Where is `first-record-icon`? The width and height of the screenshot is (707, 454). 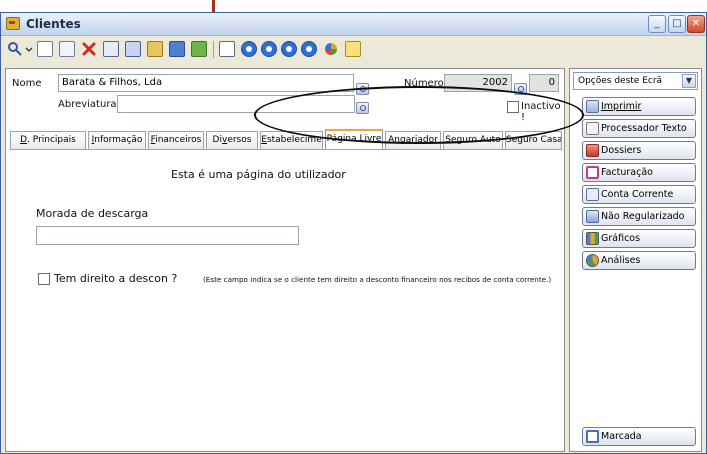 first-record-icon is located at coordinates (249, 49).